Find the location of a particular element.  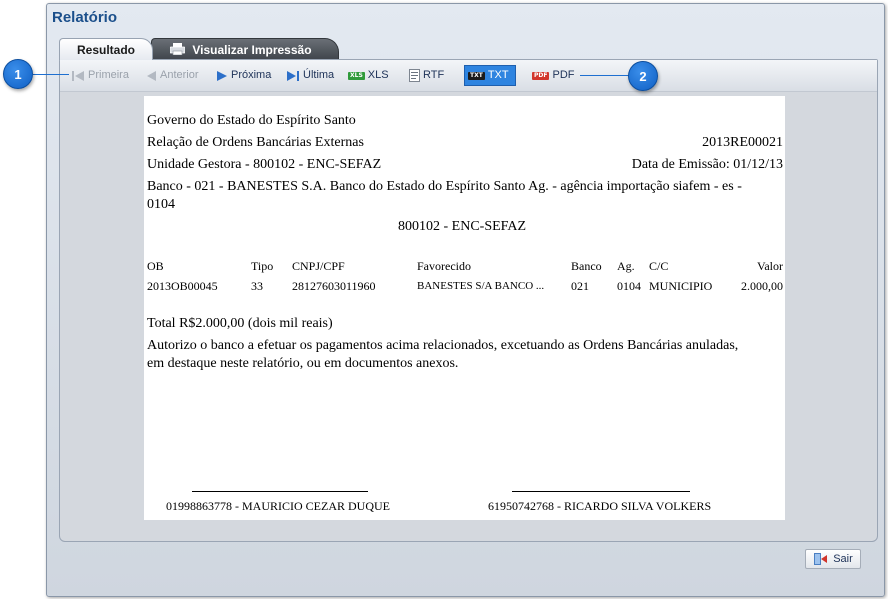

report-bank-line-cont: 0104 is located at coordinates (161, 204).